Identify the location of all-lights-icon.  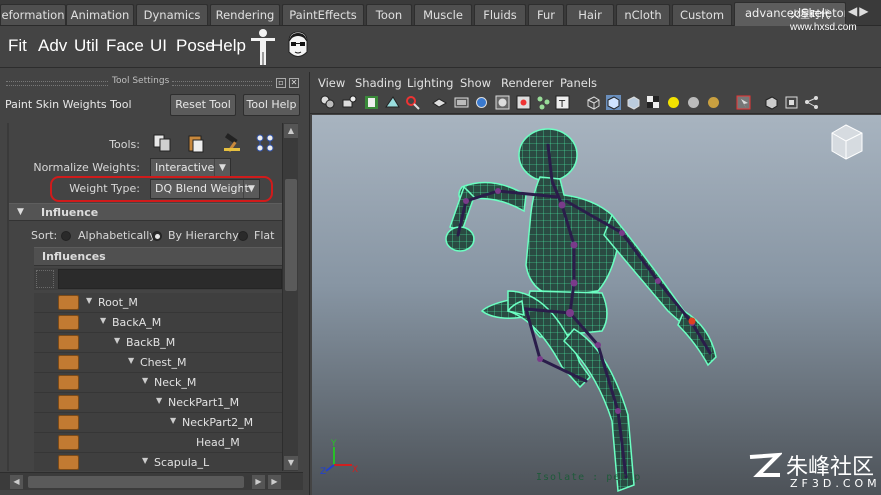
(693, 102).